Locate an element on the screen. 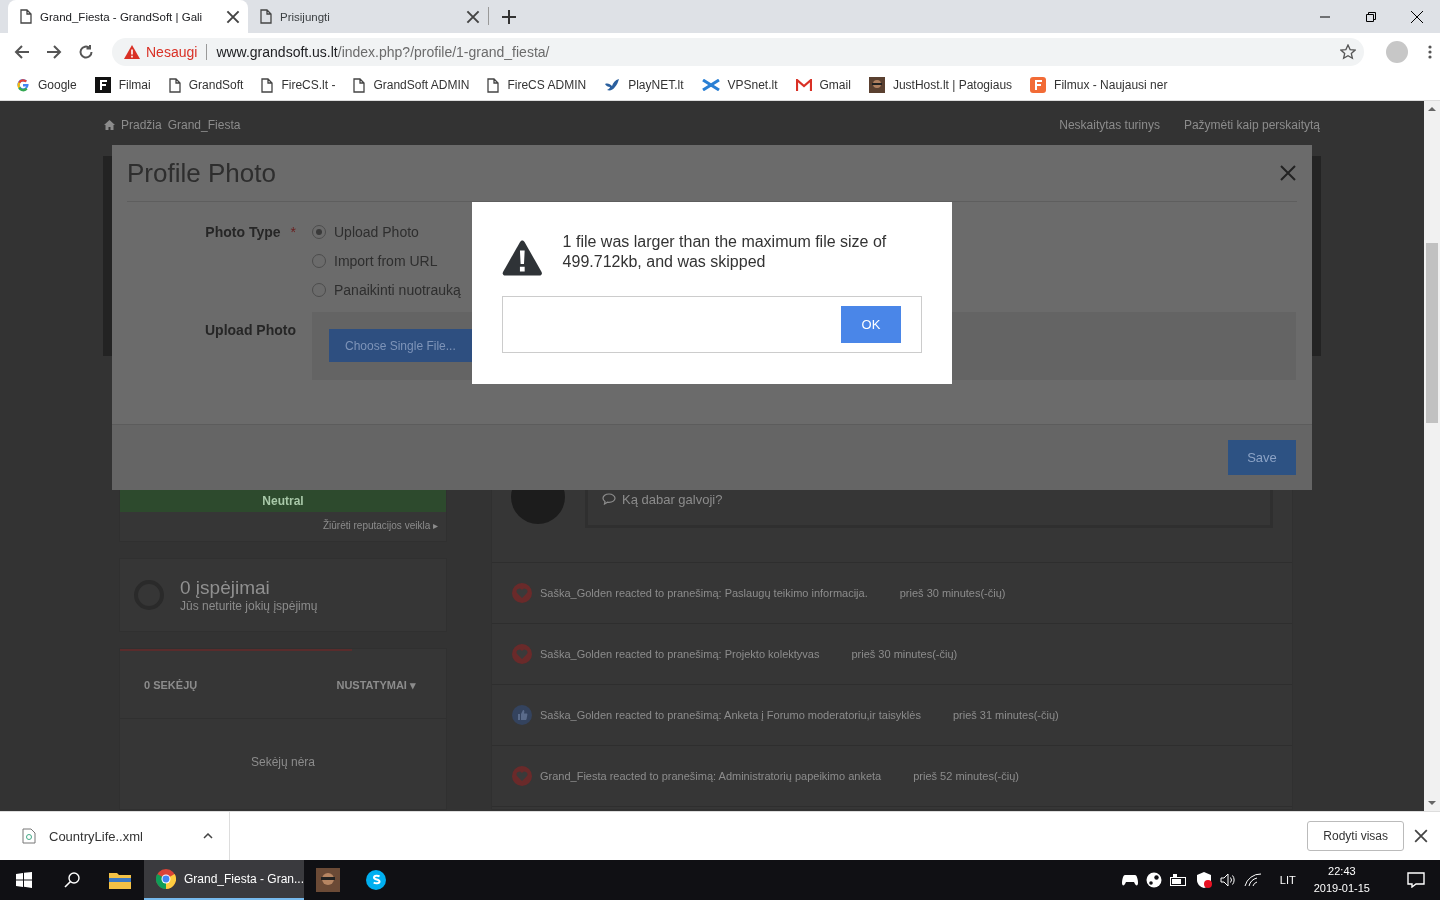 The width and height of the screenshot is (1440, 900). steam-icon is located at coordinates (1153, 880).